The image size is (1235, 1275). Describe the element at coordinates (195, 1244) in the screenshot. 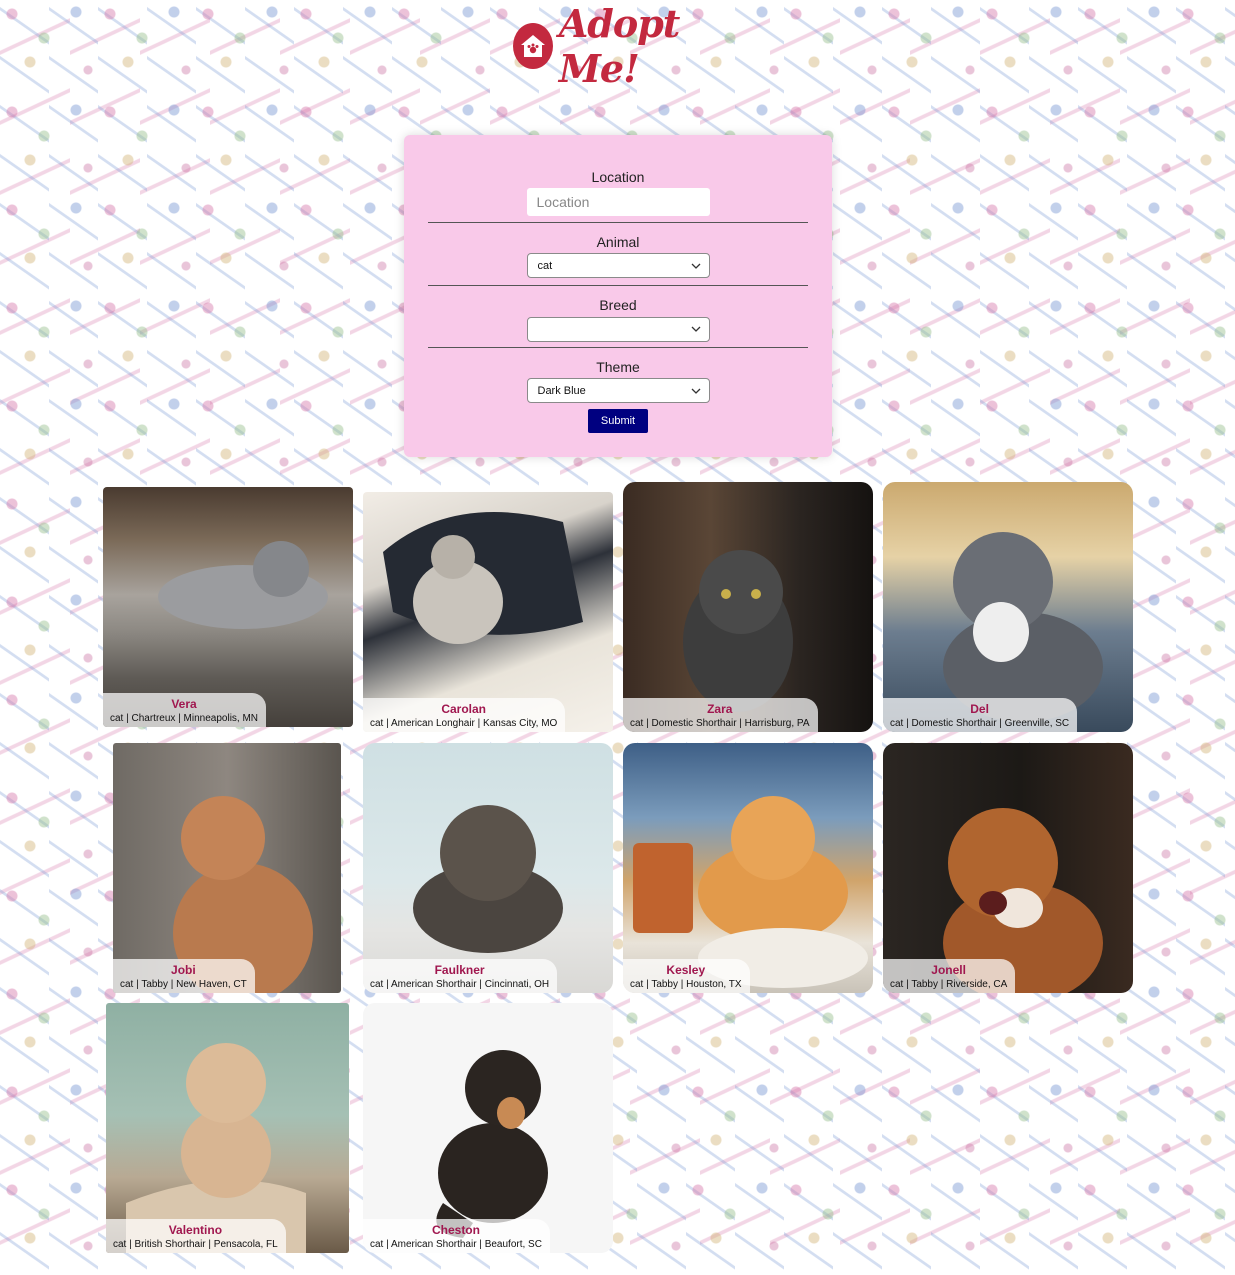

I see `pet-desc: cat | British Shorthair | Pensacola, FL` at that location.